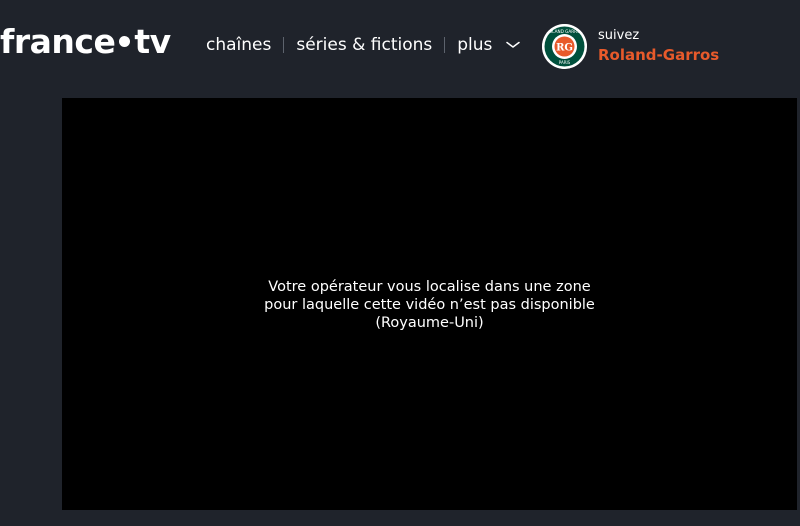 The height and width of the screenshot is (526, 800). I want to click on promo-event-name: Roland-Garros, so click(659, 54).